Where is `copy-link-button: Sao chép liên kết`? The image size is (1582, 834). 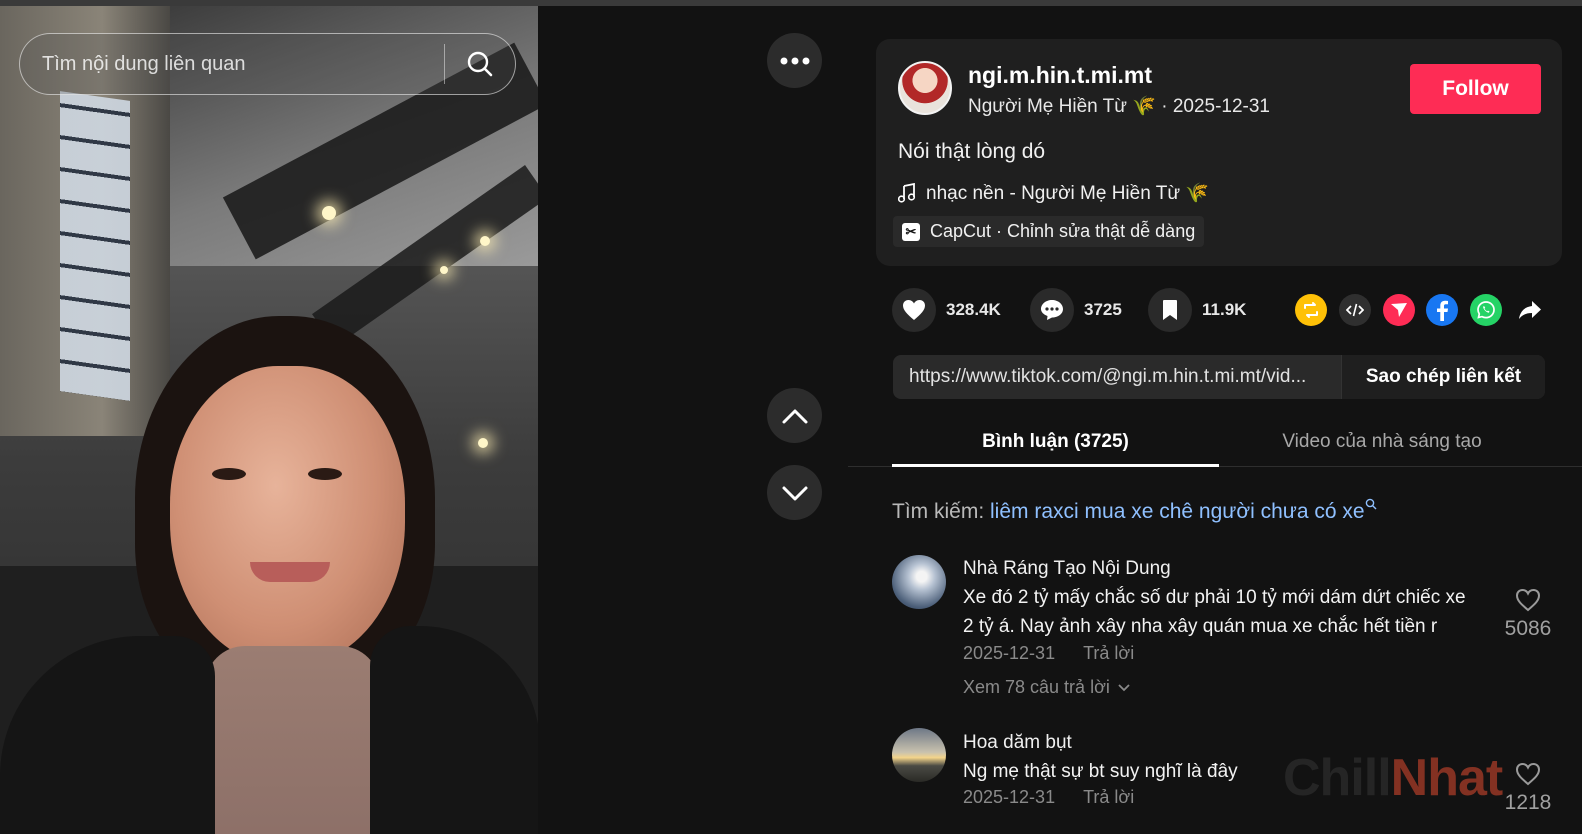
copy-link-button: Sao chép liên kết is located at coordinates (1443, 377).